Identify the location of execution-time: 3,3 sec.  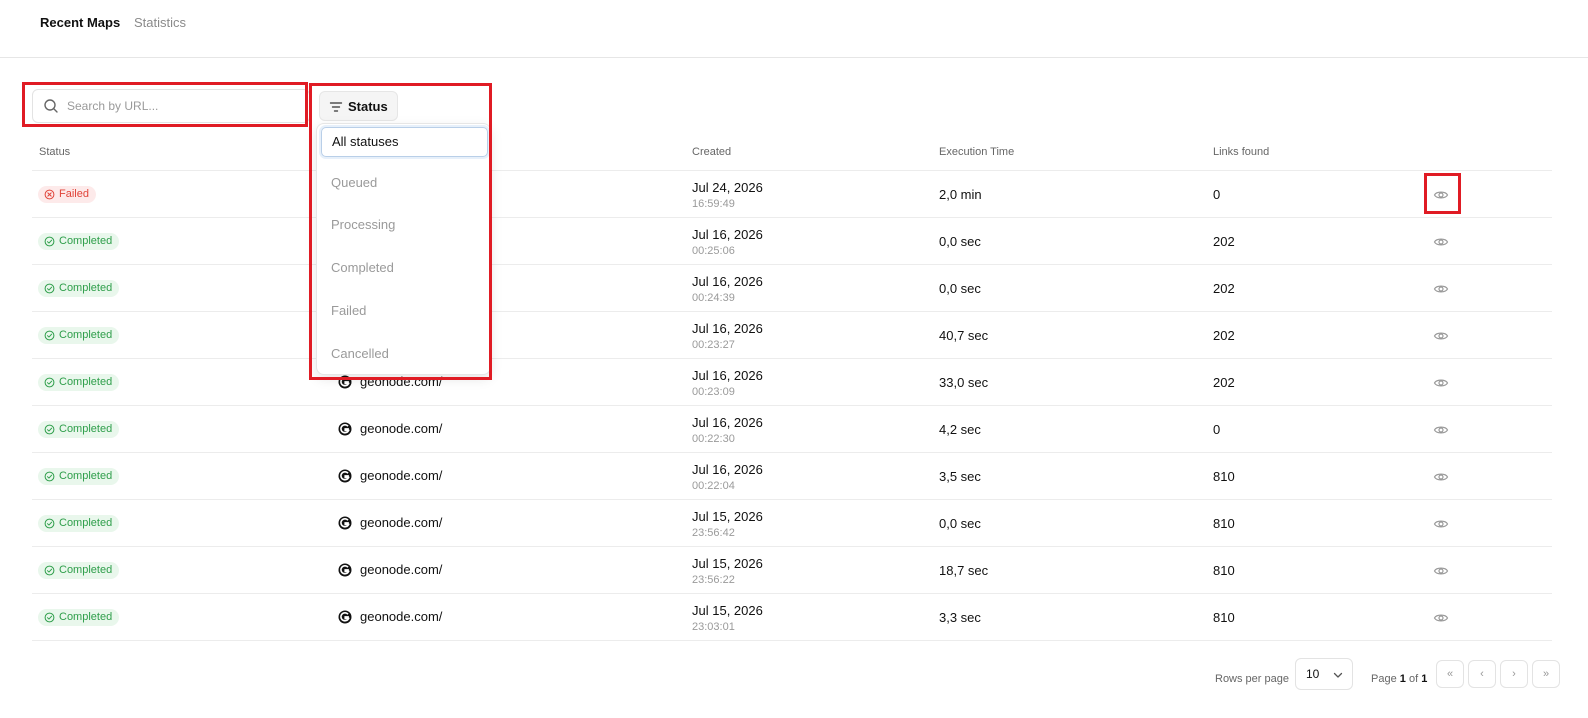
(960, 617).